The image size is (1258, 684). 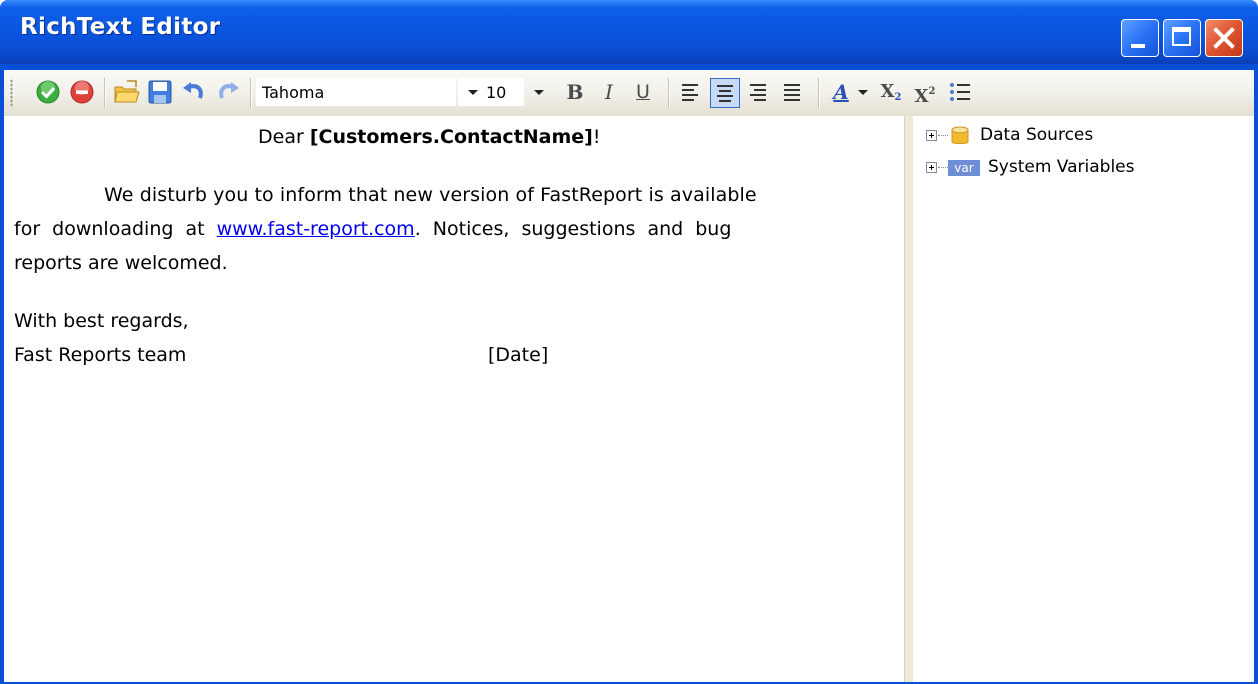 I want to click on bold-button: B, so click(x=575, y=92).